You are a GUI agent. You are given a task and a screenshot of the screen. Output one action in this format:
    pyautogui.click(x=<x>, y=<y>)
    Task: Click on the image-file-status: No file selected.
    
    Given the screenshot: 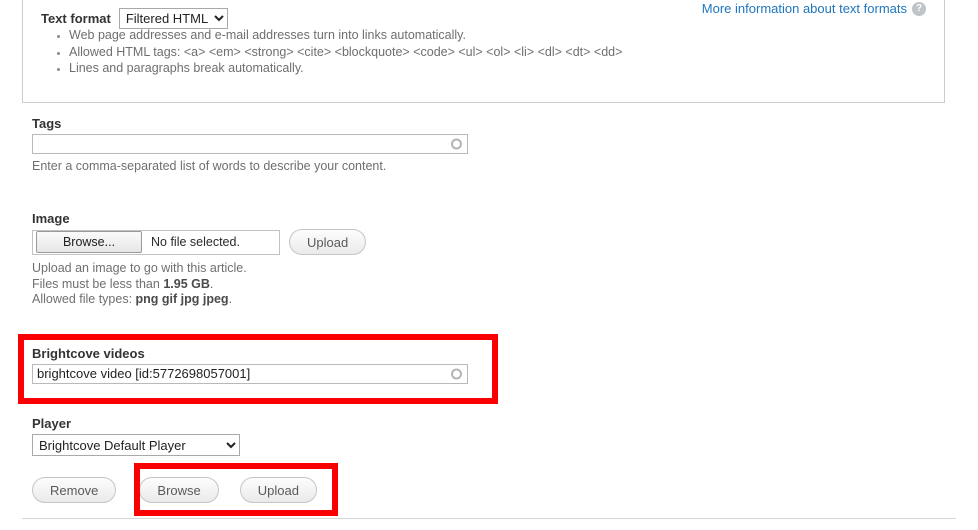 What is the action you would take?
    pyautogui.click(x=195, y=242)
    